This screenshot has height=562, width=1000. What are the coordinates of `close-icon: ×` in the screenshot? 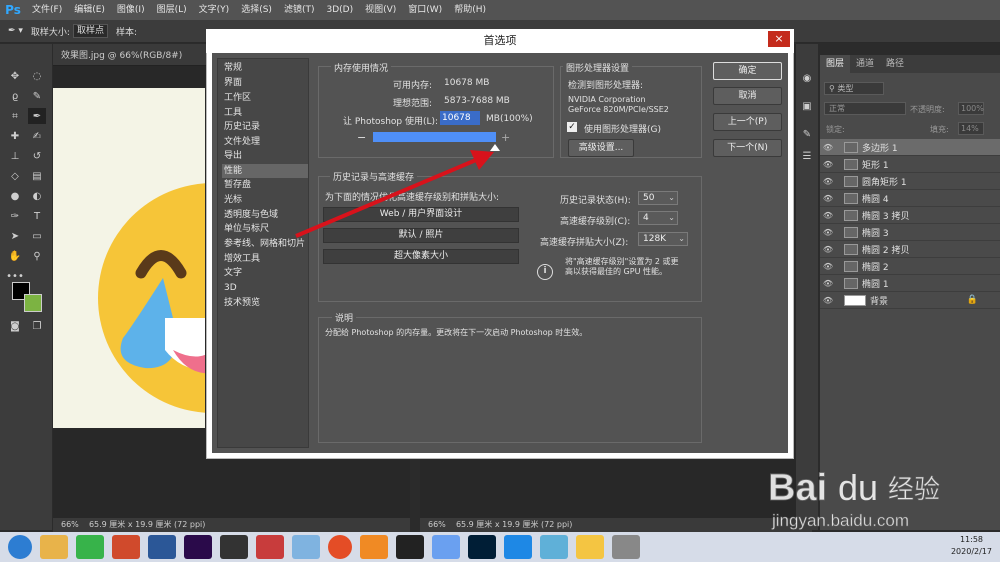 It's located at (779, 39).